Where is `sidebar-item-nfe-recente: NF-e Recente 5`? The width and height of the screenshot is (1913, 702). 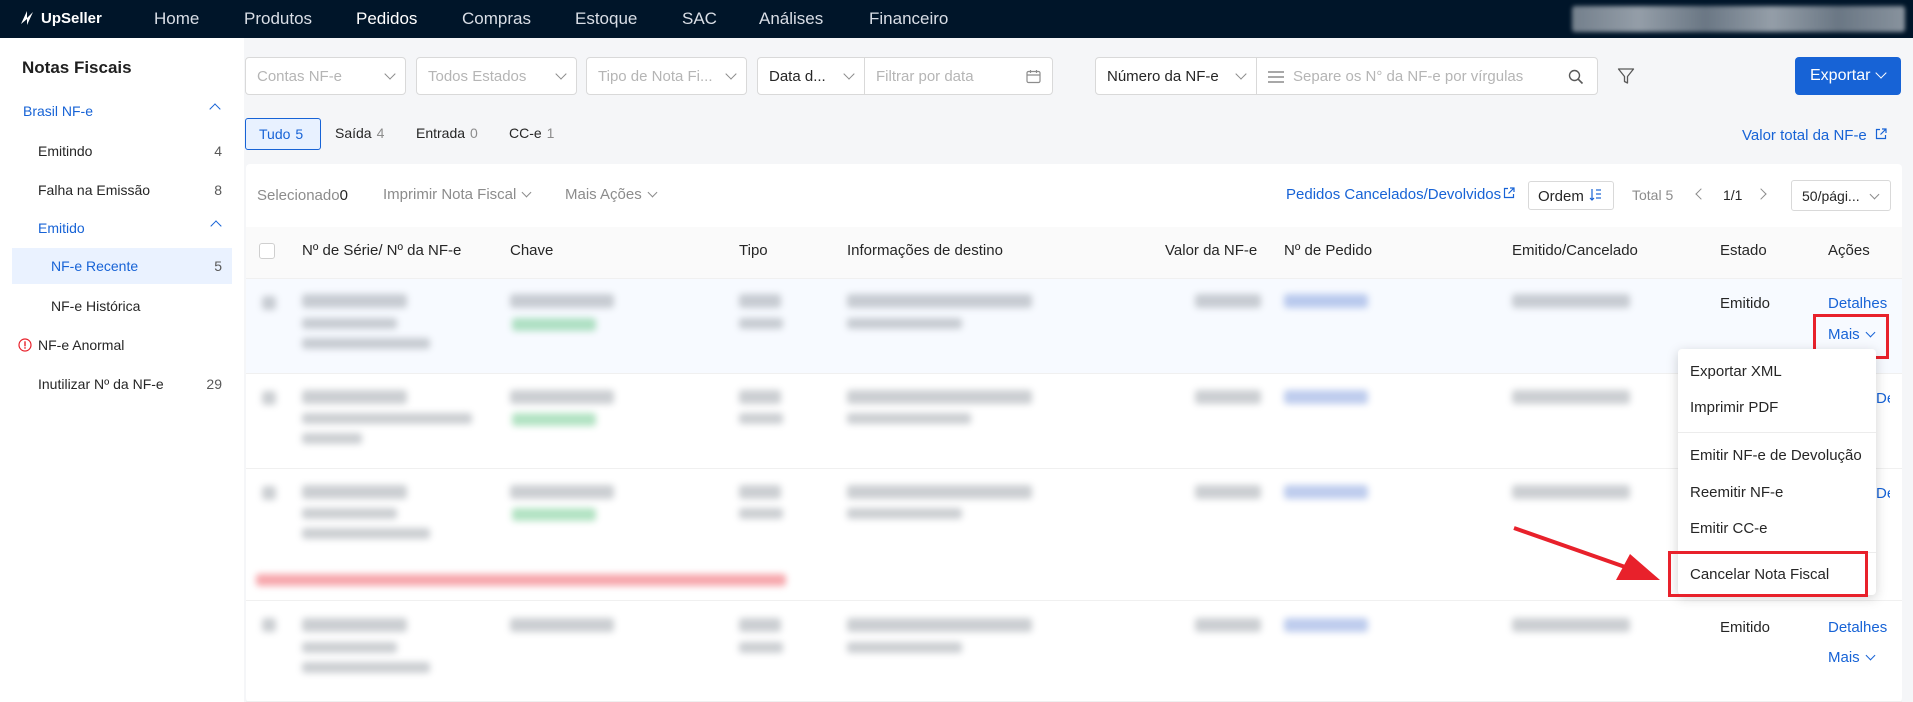
sidebar-item-nfe-recente: NF-e Recente 5 is located at coordinates (122, 266).